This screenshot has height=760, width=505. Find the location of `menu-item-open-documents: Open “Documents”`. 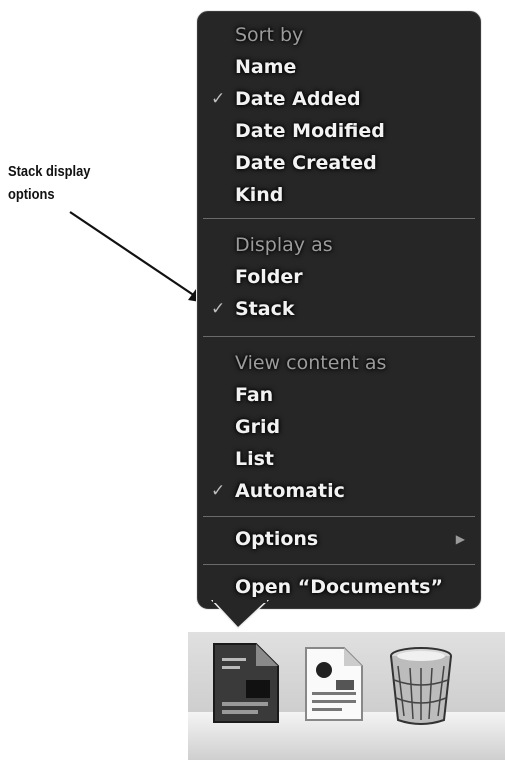

menu-item-open-documents: Open “Documents” is located at coordinates (339, 587).